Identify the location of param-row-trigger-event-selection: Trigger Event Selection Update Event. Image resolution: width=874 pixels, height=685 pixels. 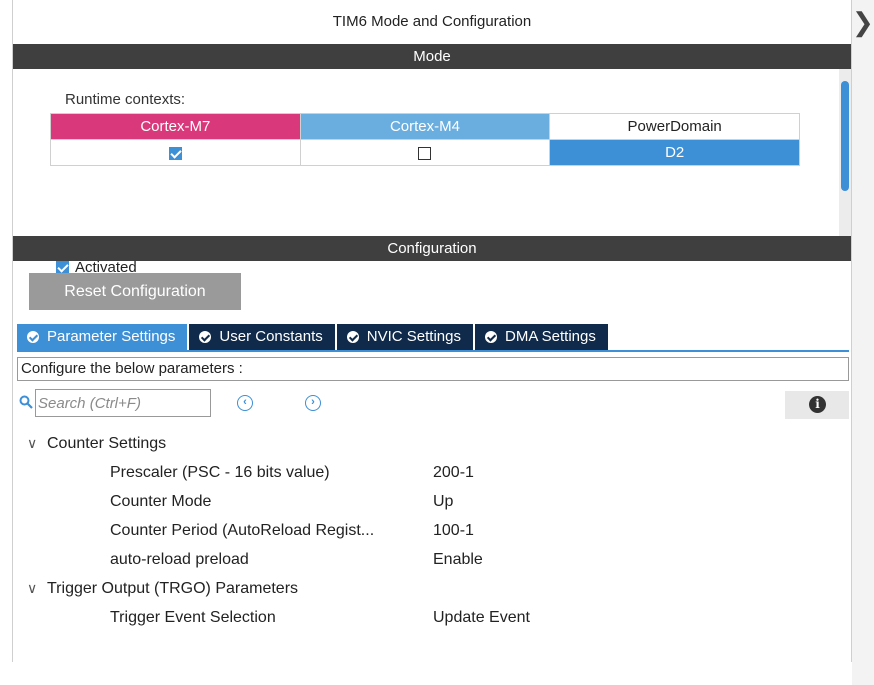
(432, 617).